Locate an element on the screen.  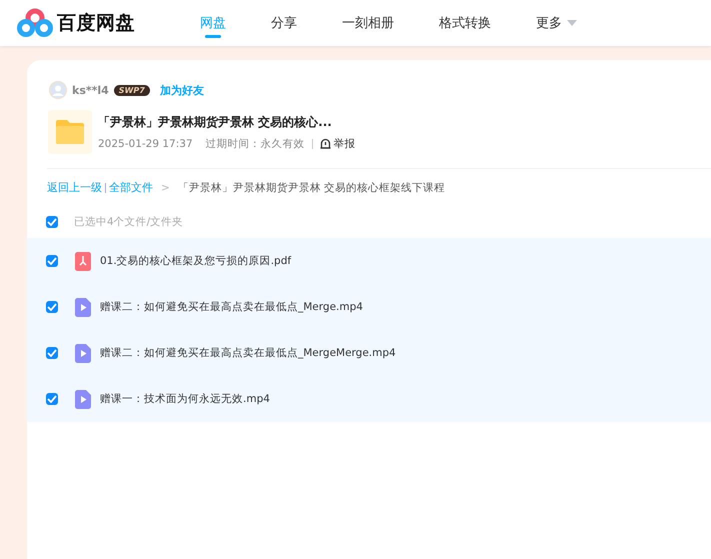
file-row: 赠课一：技术面为何永远无效.mp4 is located at coordinates (369, 399).